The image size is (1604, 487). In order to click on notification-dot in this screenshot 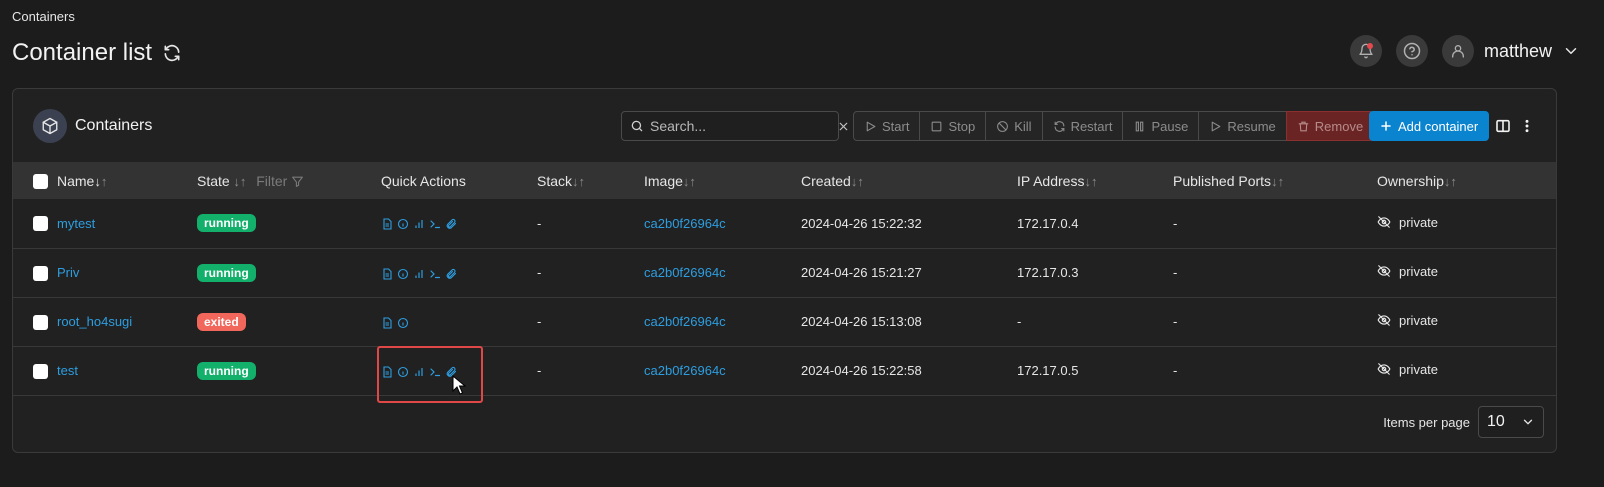, I will do `click(1369, 46)`.